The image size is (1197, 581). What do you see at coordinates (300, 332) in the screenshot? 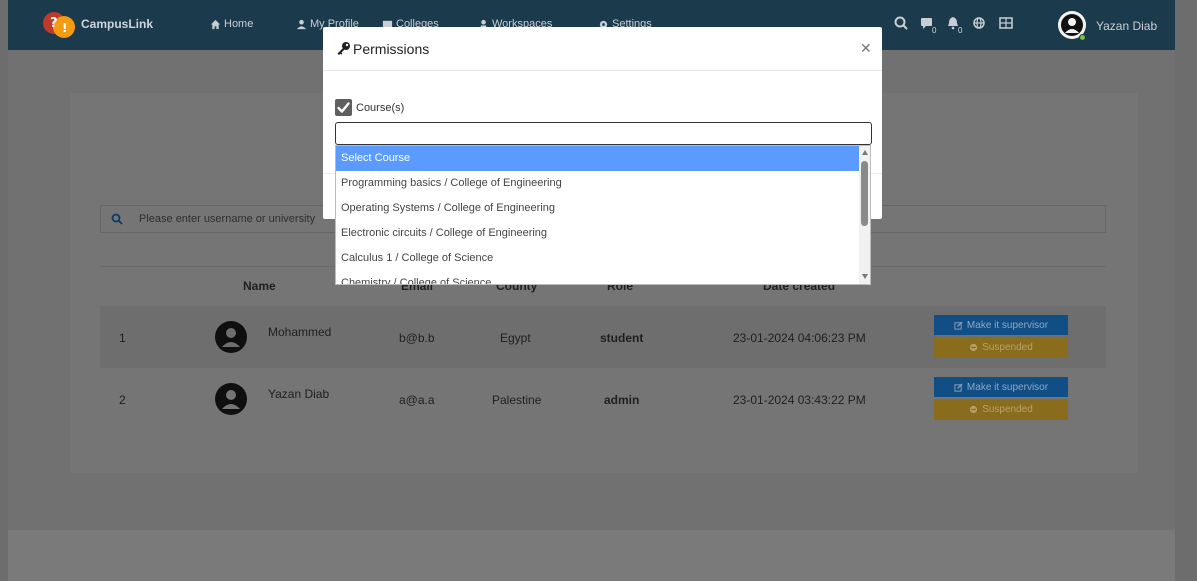
I see `row-name: Mohammed` at bounding box center [300, 332].